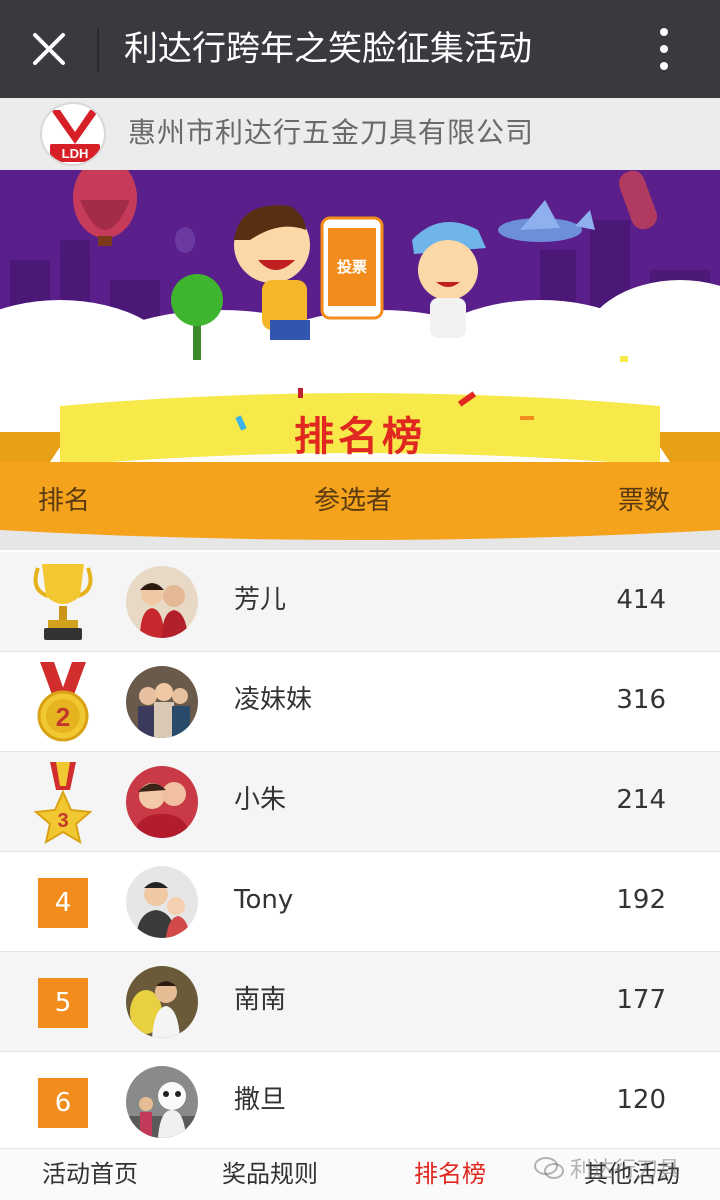 This screenshot has height=1200, width=720. I want to click on watermark-text: 利达行刀具, so click(625, 1170).